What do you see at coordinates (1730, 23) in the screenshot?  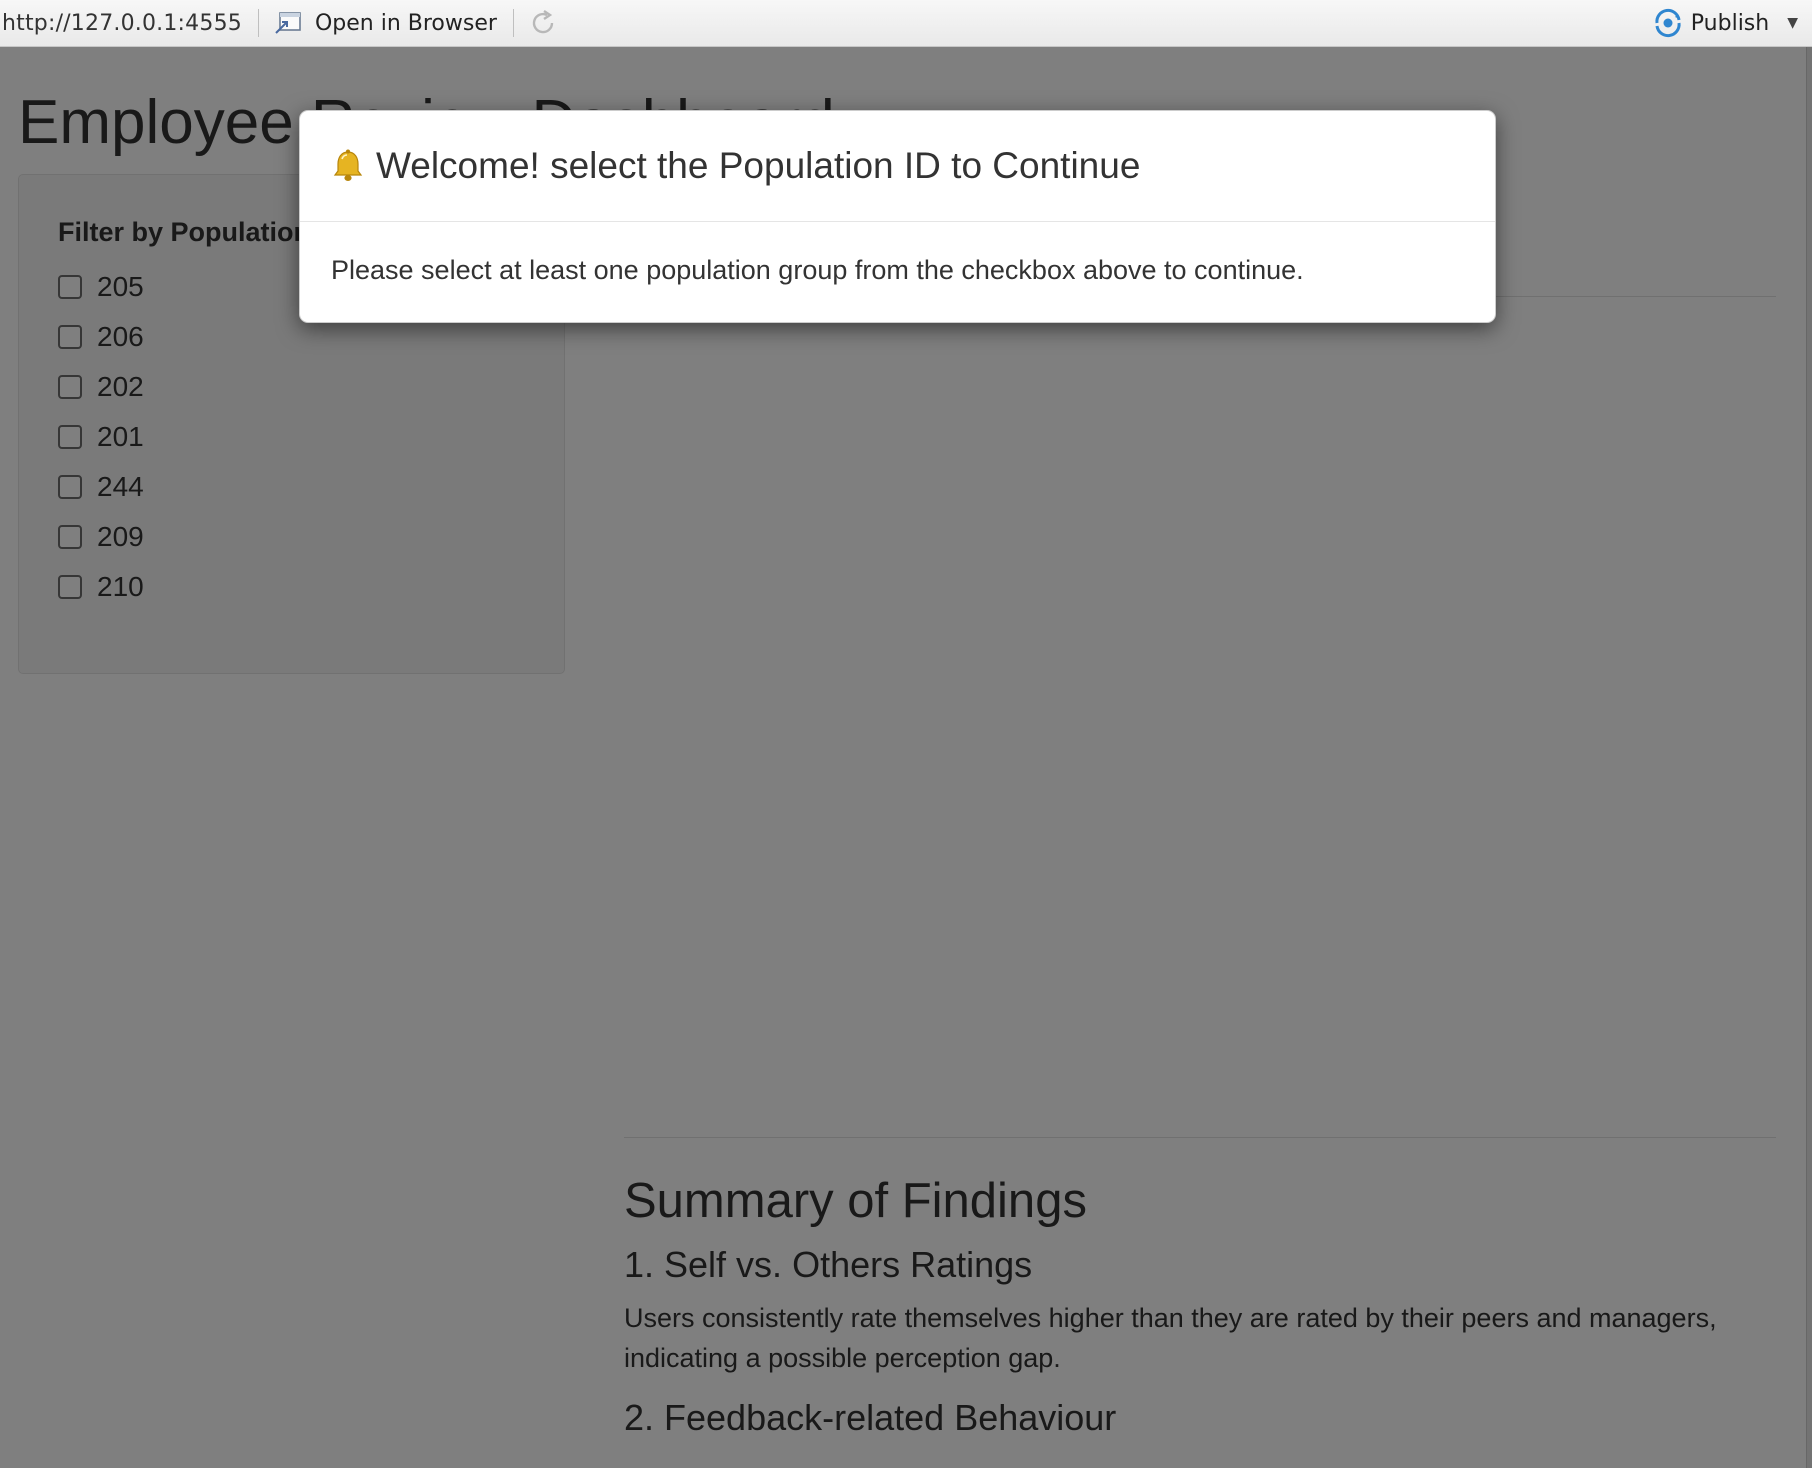 I see `publish-label: Publish` at bounding box center [1730, 23].